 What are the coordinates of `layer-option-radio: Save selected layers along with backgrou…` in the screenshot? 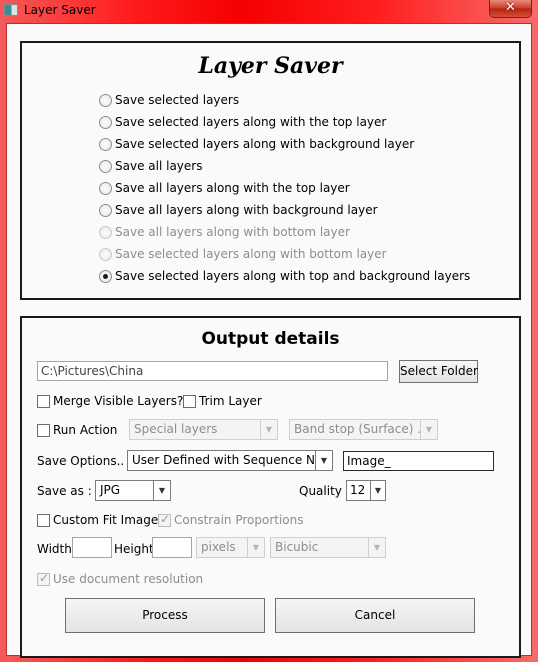 It's located at (256, 144).